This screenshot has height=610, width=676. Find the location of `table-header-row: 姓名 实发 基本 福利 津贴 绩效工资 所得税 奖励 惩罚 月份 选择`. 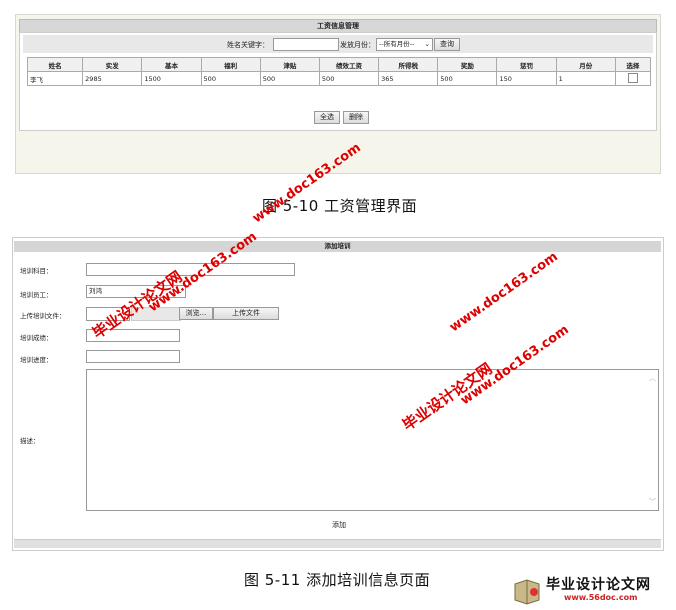

table-header-row: 姓名 实发 基本 福利 津贴 绩效工资 所得税 奖励 惩罚 月份 选择 is located at coordinates (339, 64).